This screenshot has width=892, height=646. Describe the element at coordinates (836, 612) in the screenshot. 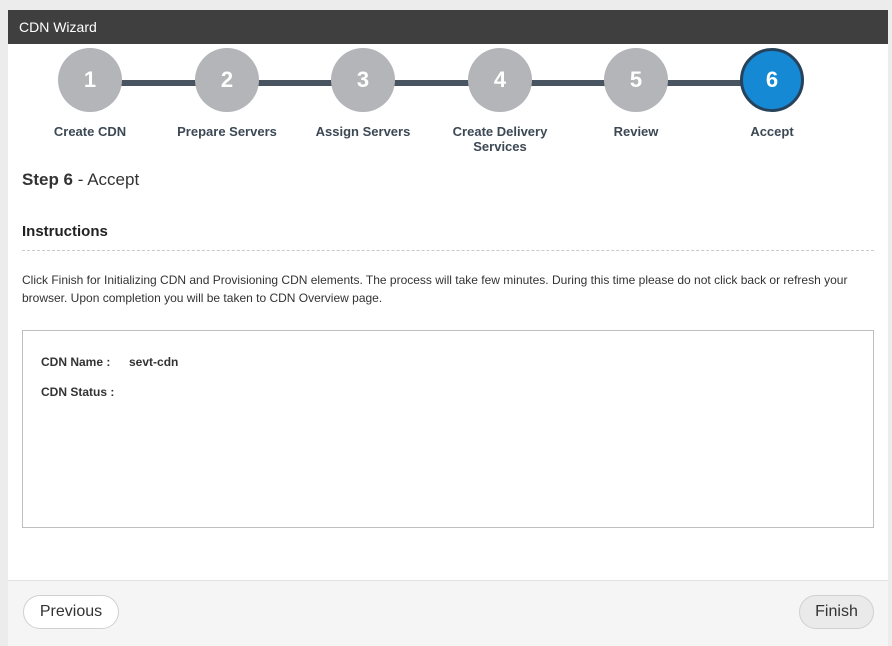

I see `finish-button: Finish` at that location.